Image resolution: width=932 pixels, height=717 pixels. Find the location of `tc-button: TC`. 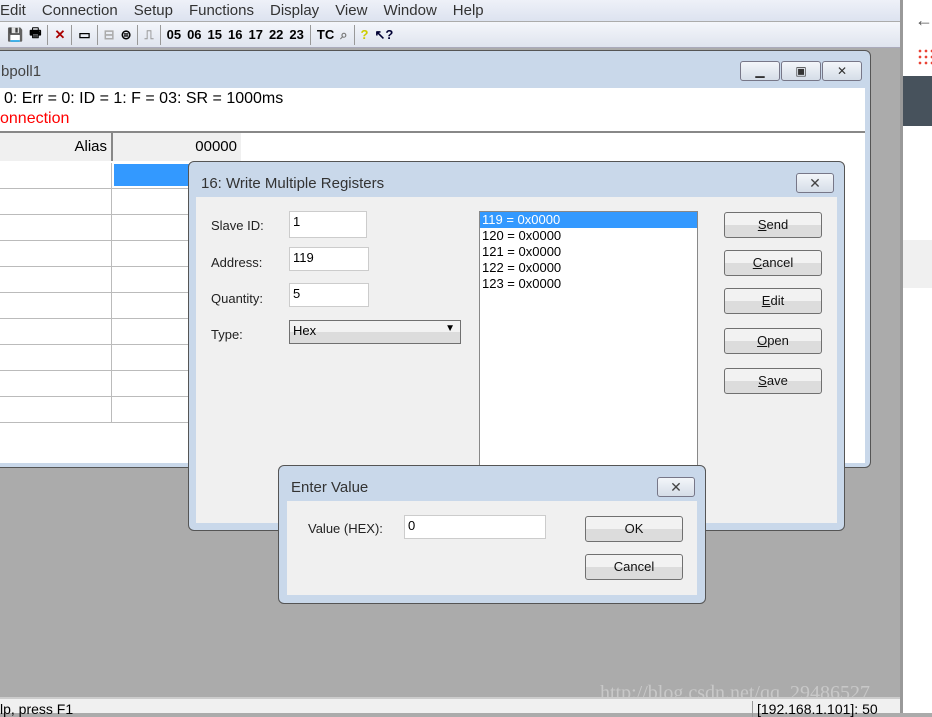

tc-button: TC is located at coordinates (325, 34).